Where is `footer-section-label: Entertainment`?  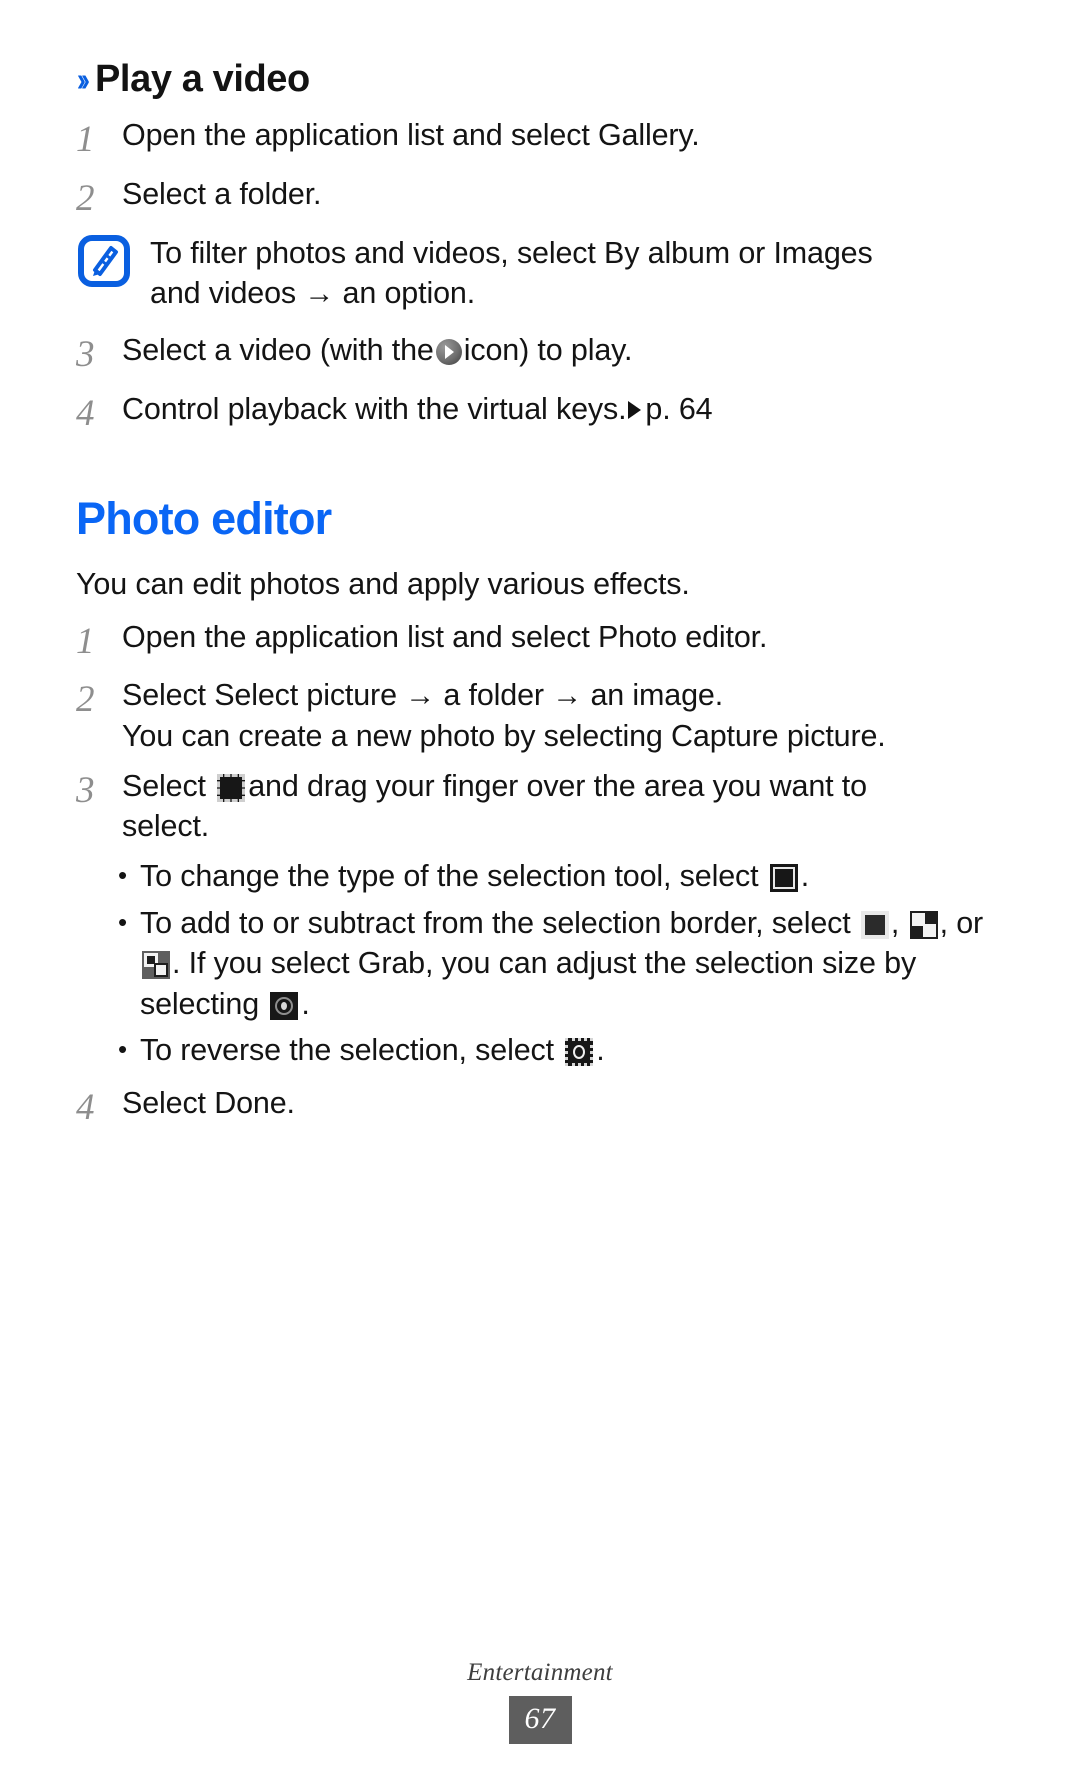
footer-section-label: Entertainment is located at coordinates (540, 1672).